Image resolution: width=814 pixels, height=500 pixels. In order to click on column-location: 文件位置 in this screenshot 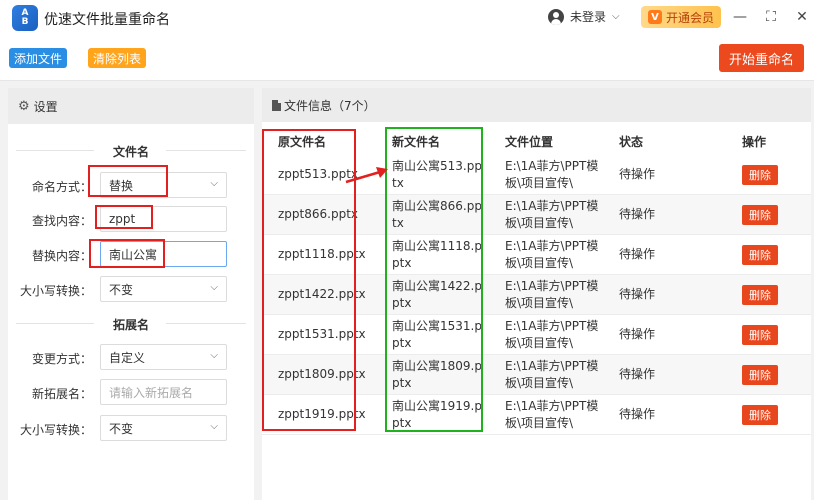, I will do `click(529, 142)`.